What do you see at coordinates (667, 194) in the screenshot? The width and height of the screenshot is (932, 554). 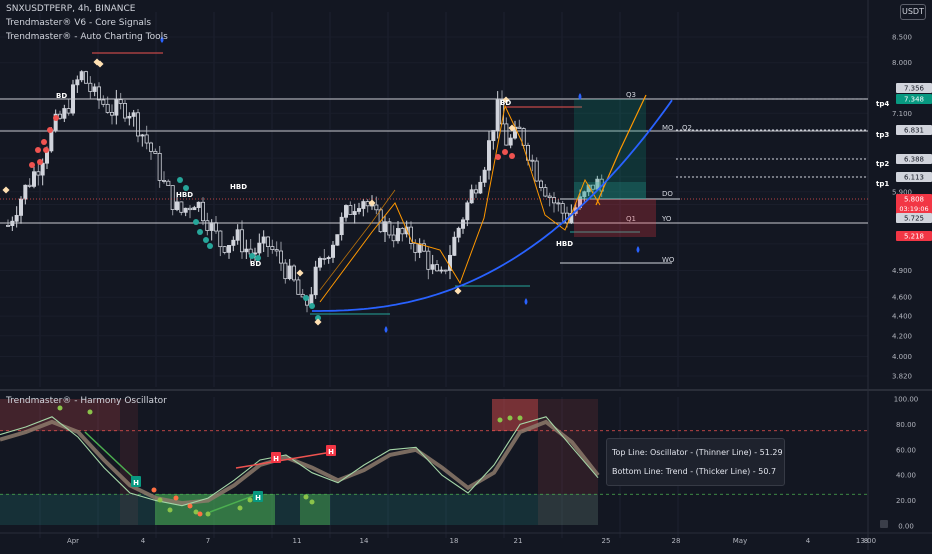 I see `level-label-do: DO` at bounding box center [667, 194].